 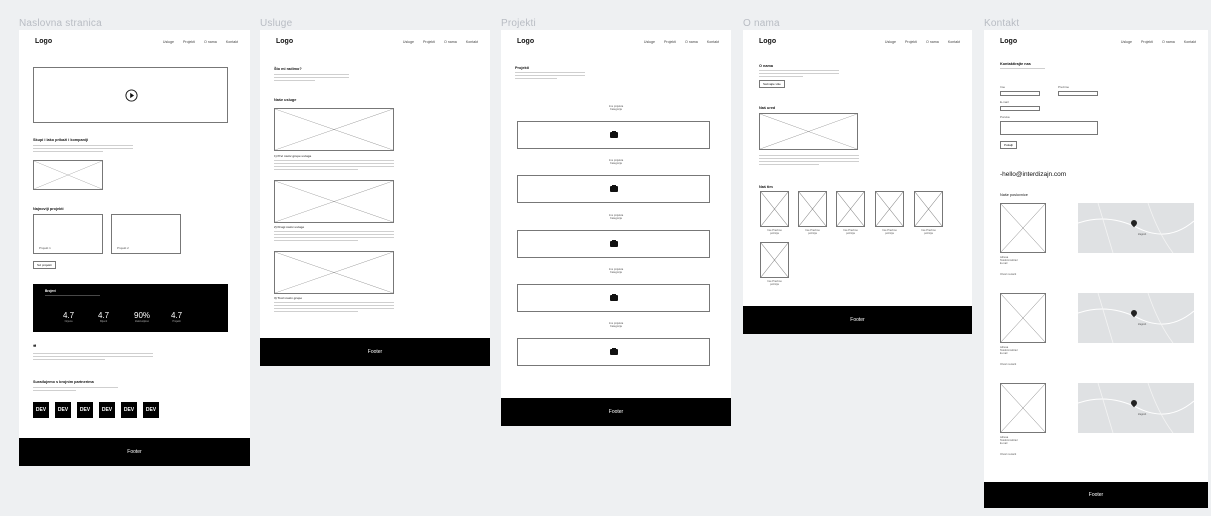 What do you see at coordinates (44, 265) in the screenshot?
I see `all-projects-button: Svi projekti` at bounding box center [44, 265].